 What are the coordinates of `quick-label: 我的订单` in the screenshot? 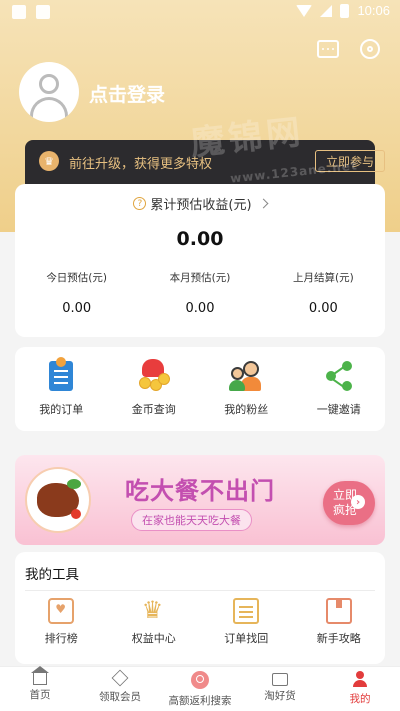 It's located at (61, 409).